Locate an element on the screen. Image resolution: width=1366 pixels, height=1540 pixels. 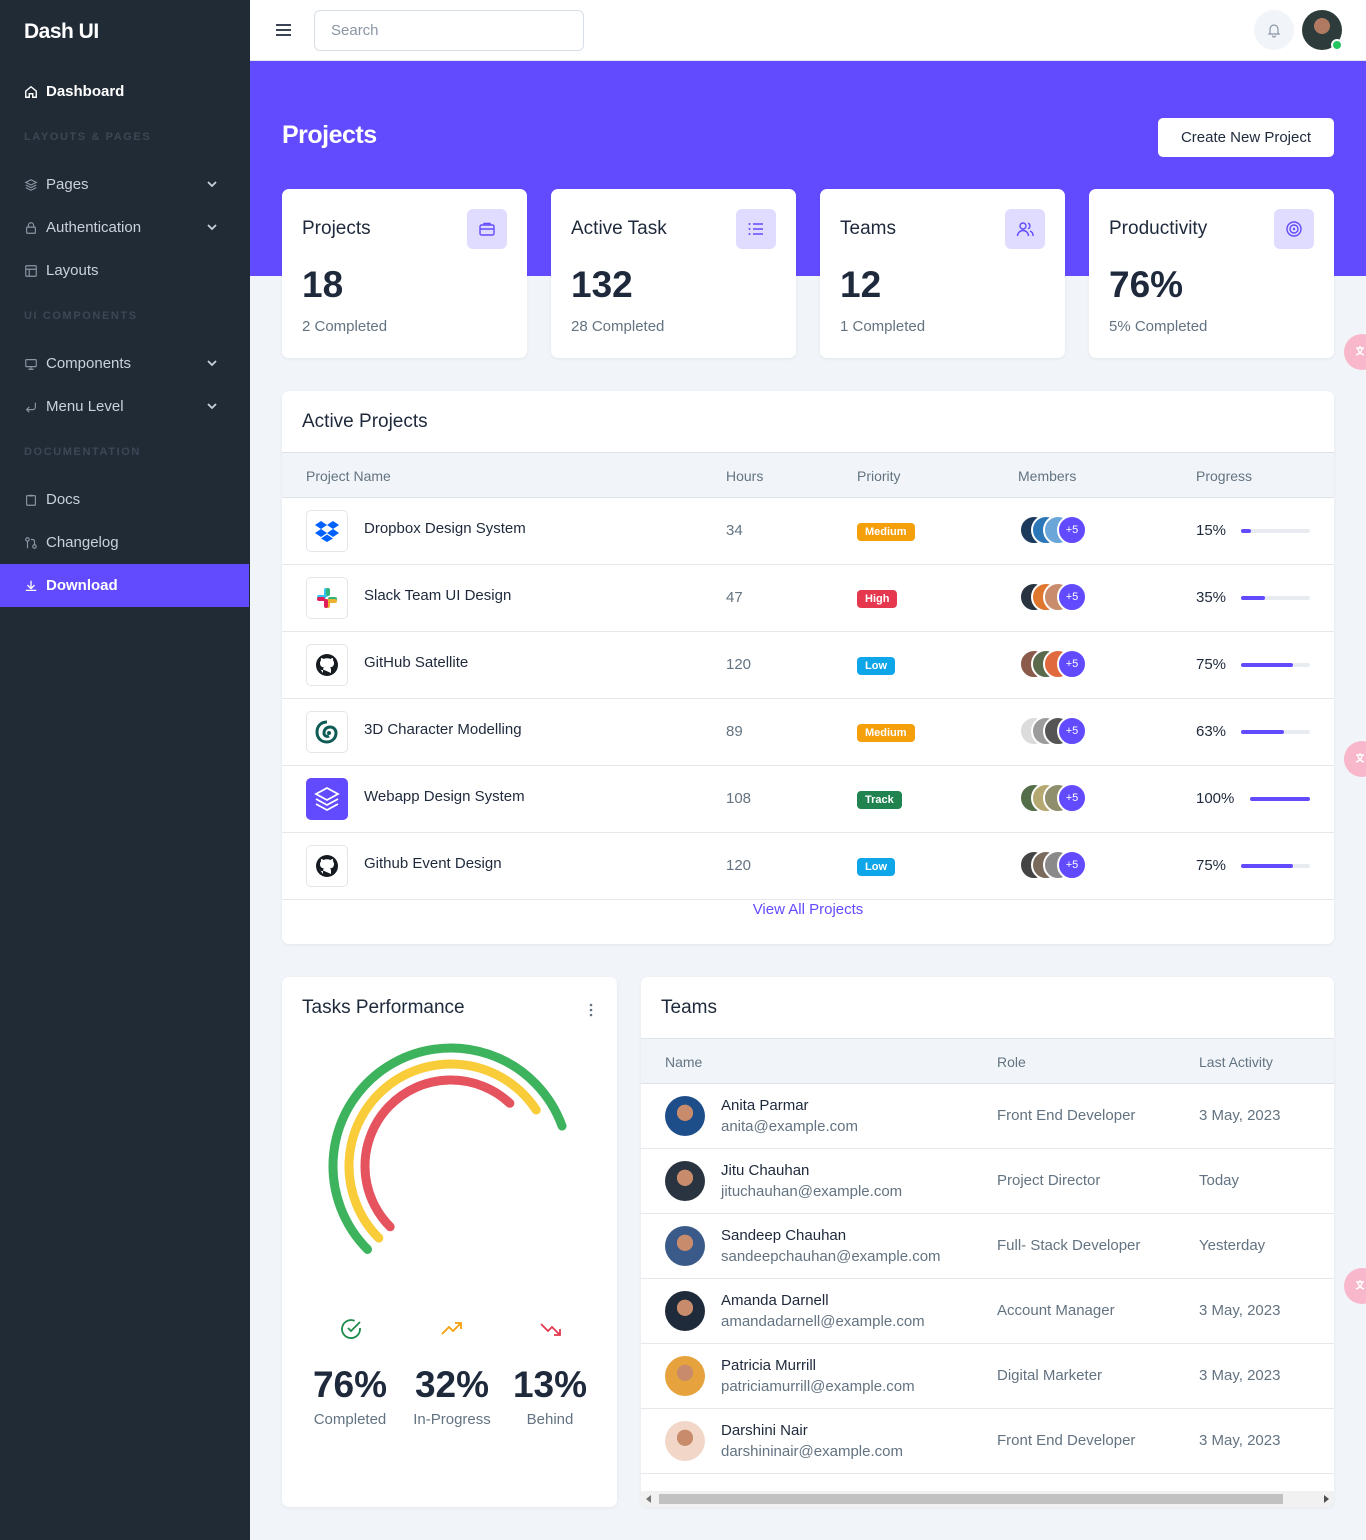
member-name: Patricia Murrill is located at coordinates (768, 1365).